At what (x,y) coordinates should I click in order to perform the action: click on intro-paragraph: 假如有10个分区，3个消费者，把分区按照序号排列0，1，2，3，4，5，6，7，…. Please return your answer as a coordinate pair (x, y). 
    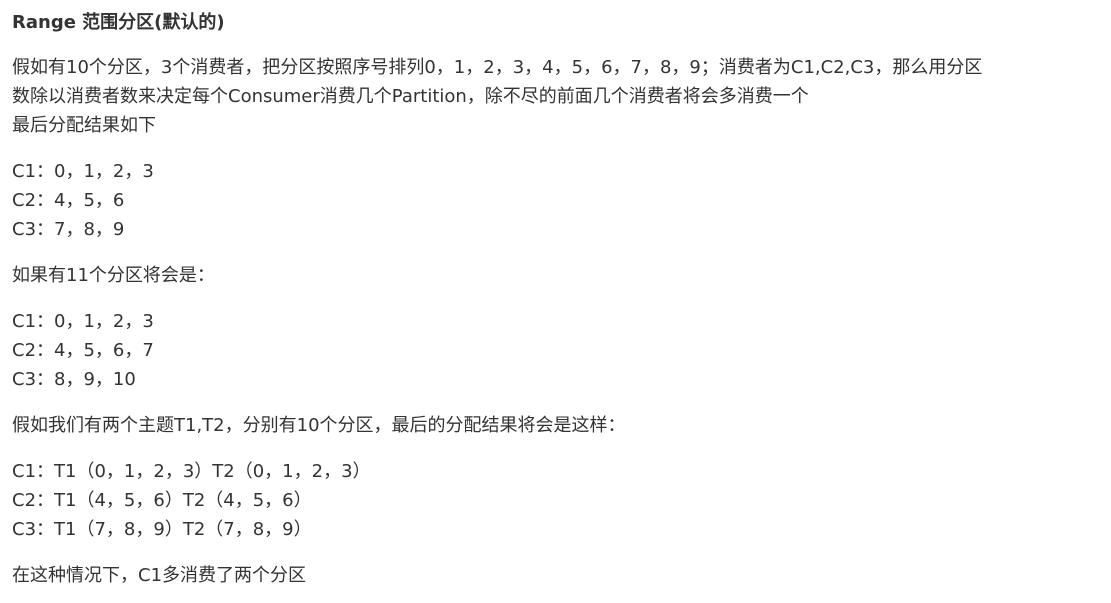
    Looking at the image, I should click on (561, 96).